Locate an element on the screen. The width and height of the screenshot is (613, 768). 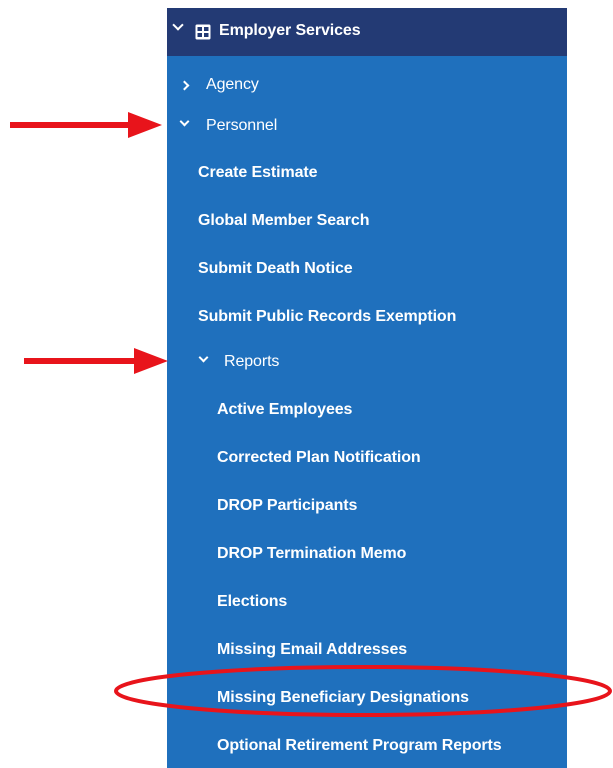
nav-item-global-member-search: Global Member Search is located at coordinates (367, 222).